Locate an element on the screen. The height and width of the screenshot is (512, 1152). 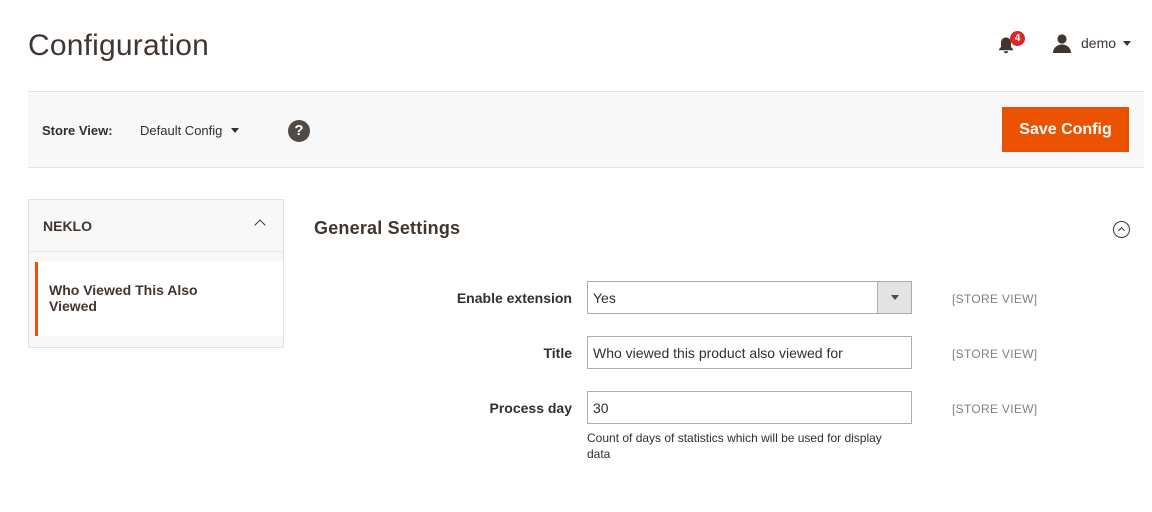
store-view-label: Store View: is located at coordinates (77, 130).